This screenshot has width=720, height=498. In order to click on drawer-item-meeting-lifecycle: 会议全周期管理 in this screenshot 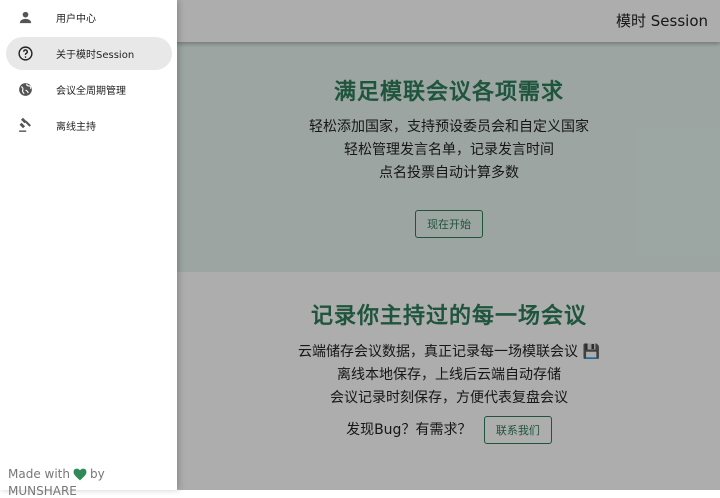, I will do `click(89, 89)`.